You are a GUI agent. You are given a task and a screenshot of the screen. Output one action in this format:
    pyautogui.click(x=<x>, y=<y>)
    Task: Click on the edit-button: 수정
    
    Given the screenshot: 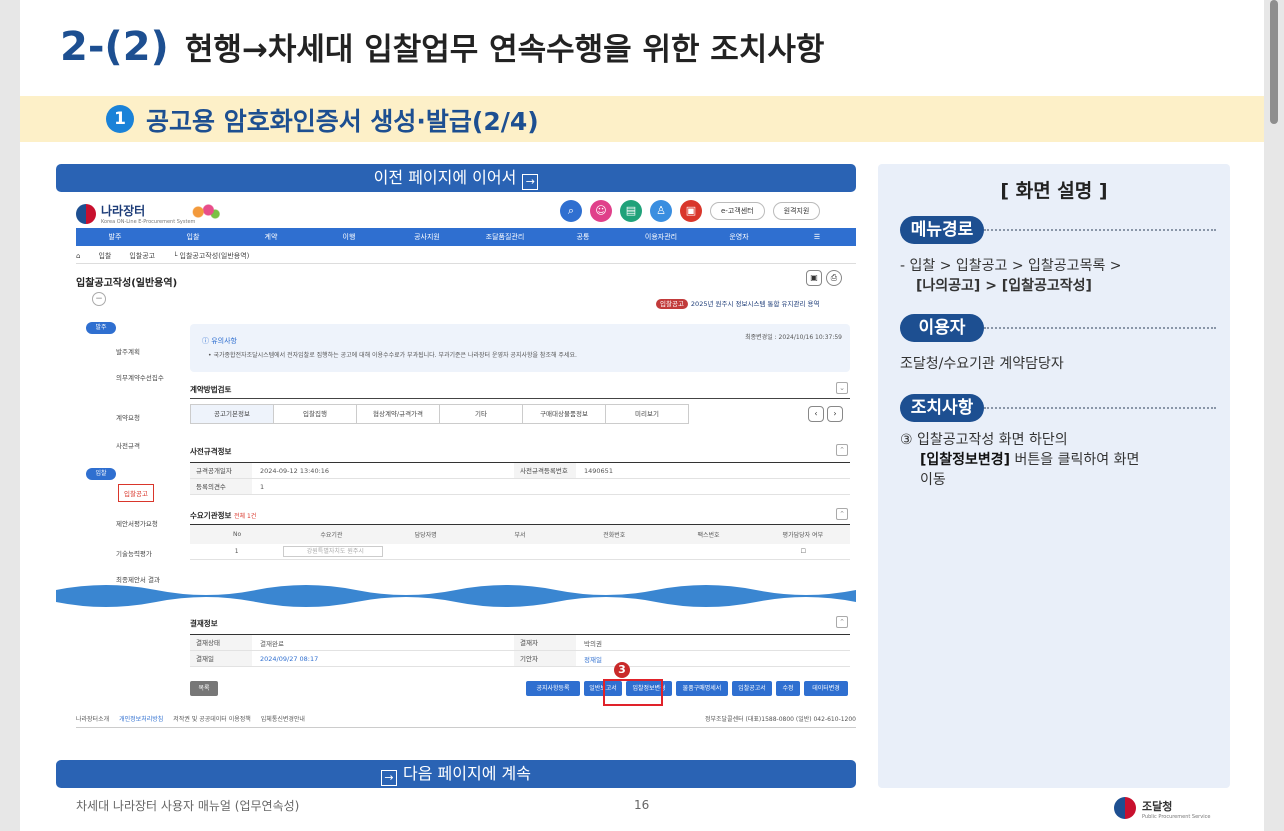 What is the action you would take?
    pyautogui.click(x=788, y=688)
    